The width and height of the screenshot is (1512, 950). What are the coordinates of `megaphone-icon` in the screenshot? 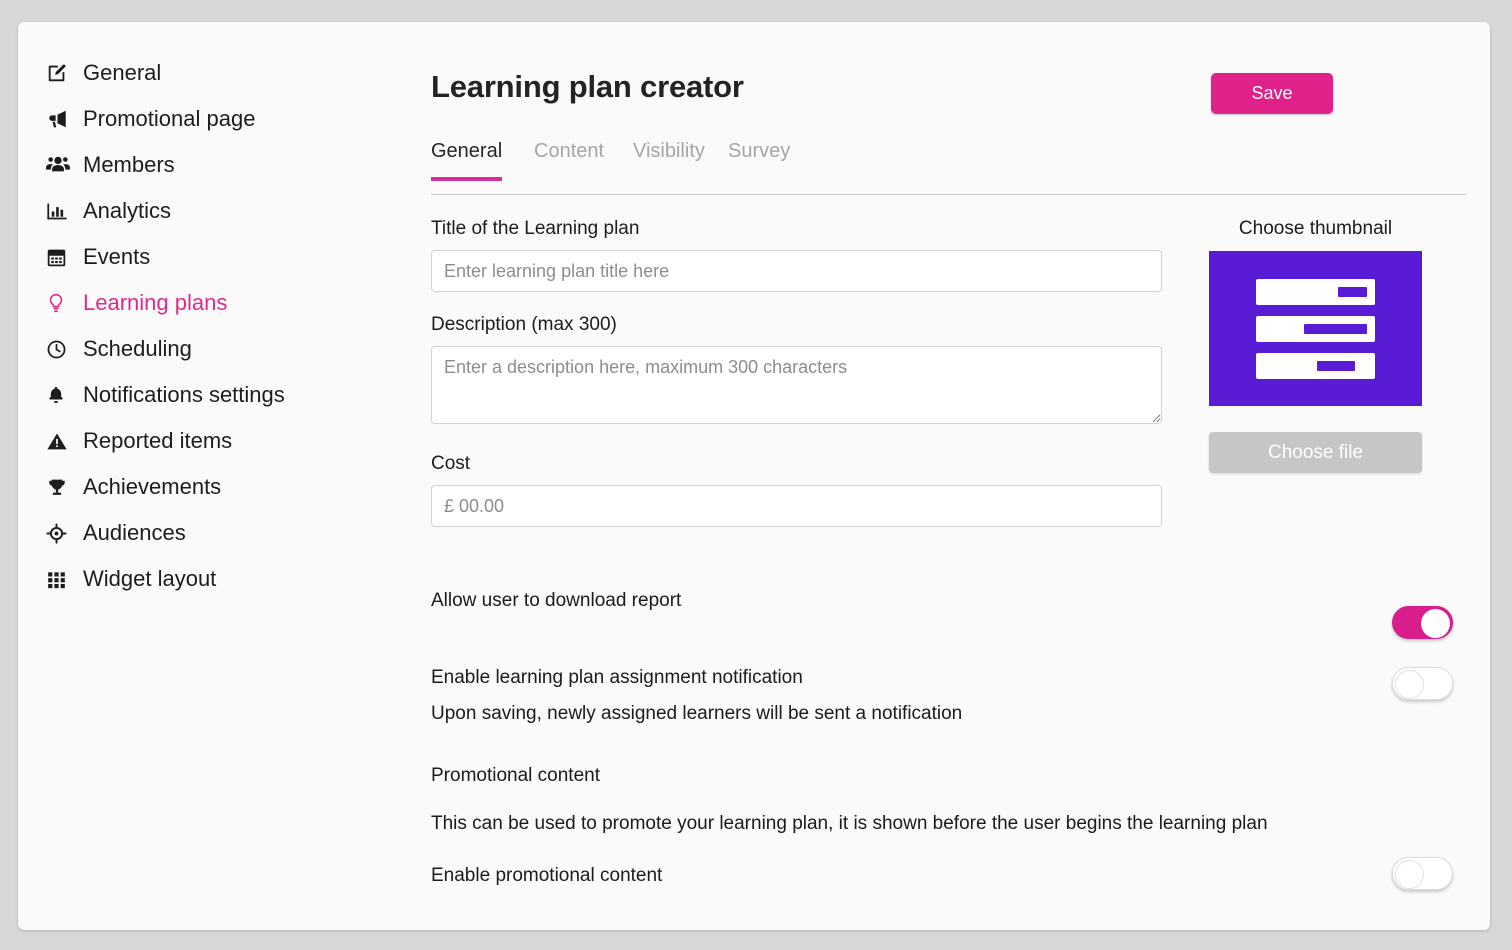 It's located at (60, 119).